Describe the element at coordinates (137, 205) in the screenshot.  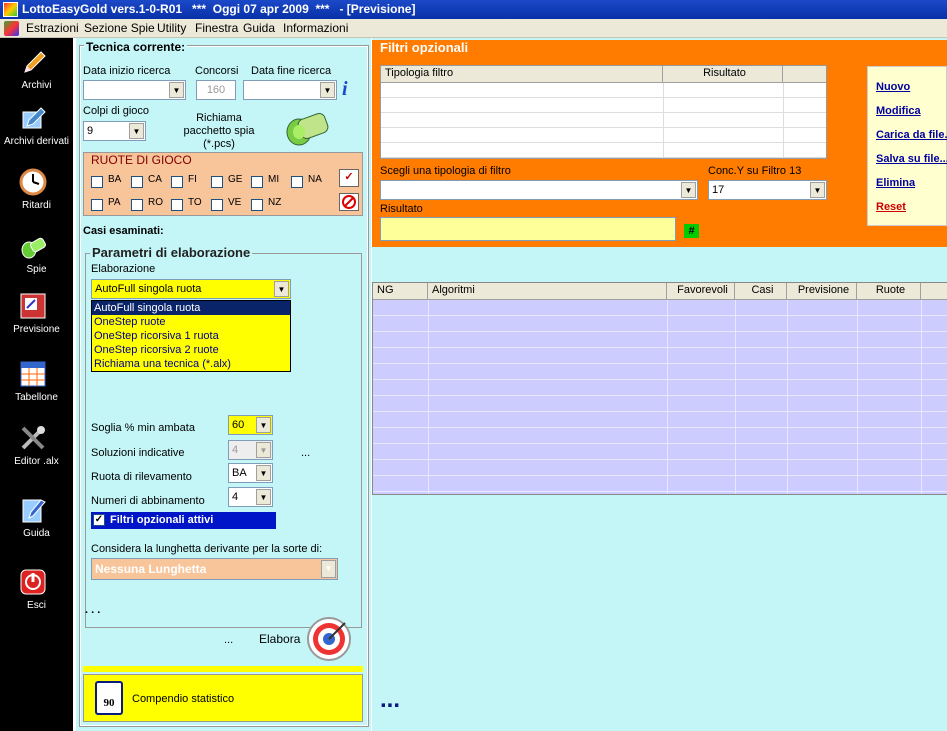
I see `ruota-checkbox-ro` at that location.